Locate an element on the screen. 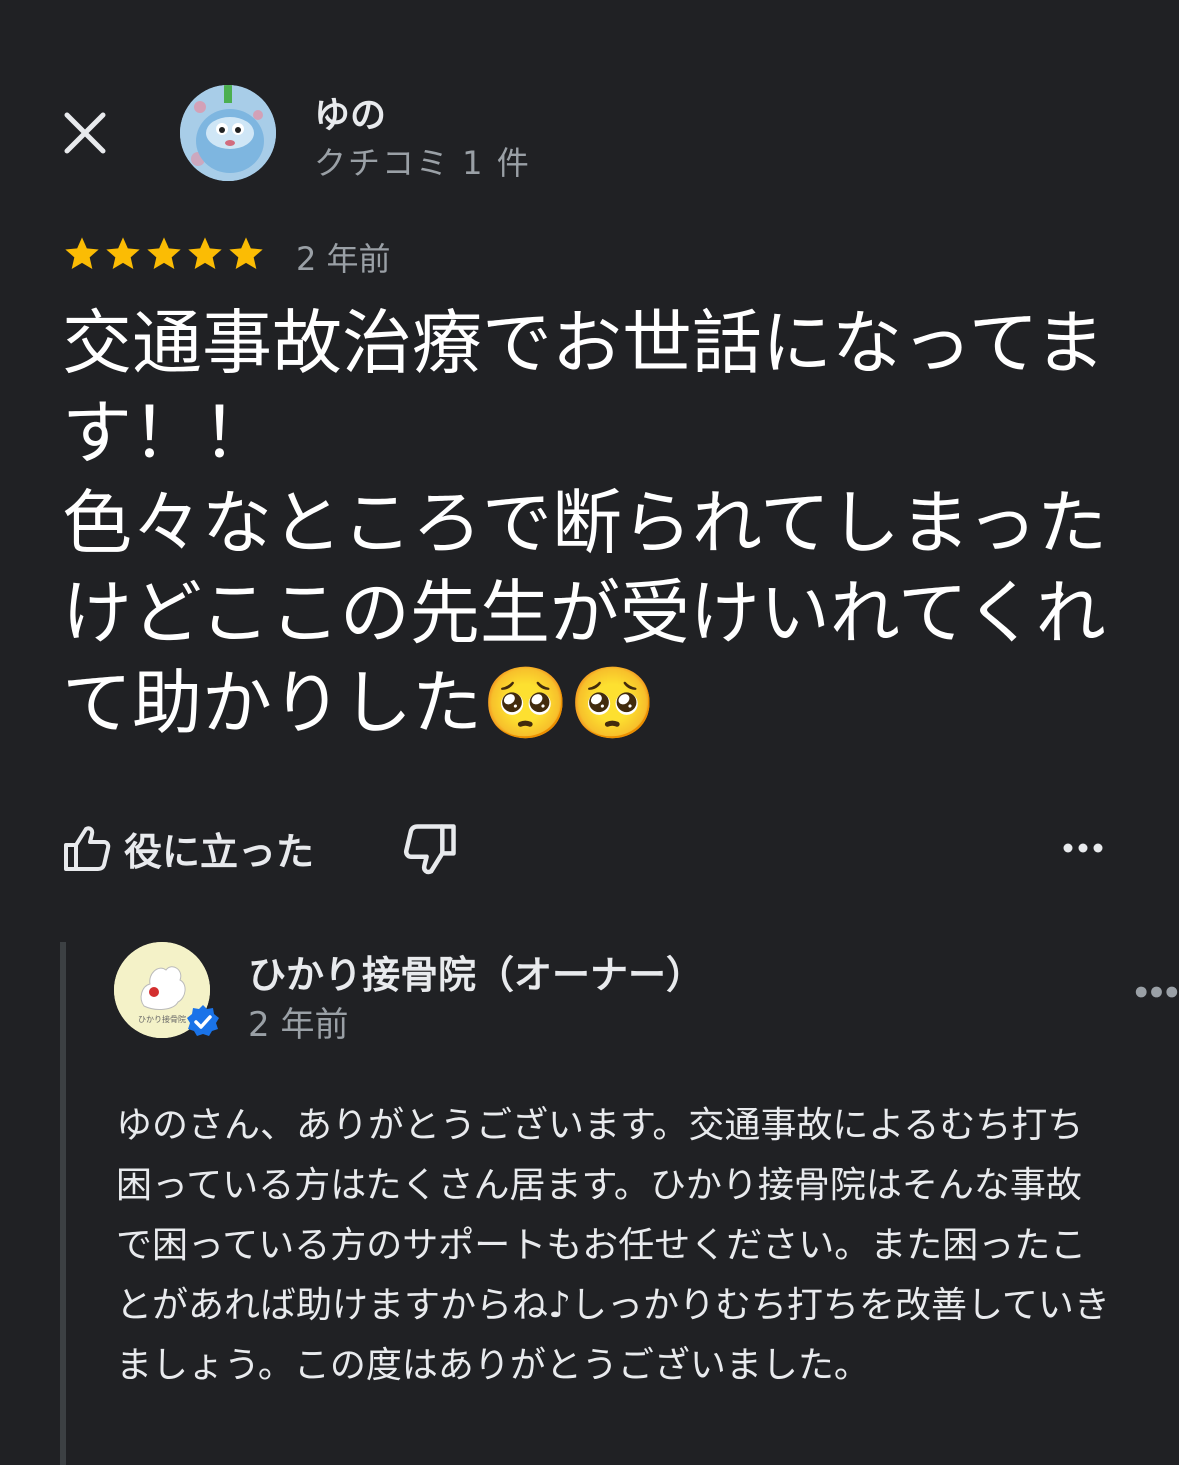 This screenshot has height=1465, width=1179. helpful-button: 役に立った is located at coordinates (188, 848).